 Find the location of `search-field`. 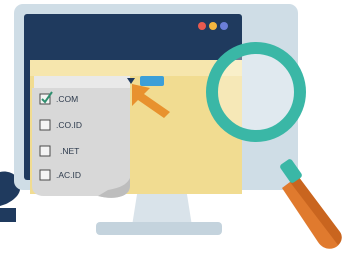

search-field is located at coordinates (82, 82).